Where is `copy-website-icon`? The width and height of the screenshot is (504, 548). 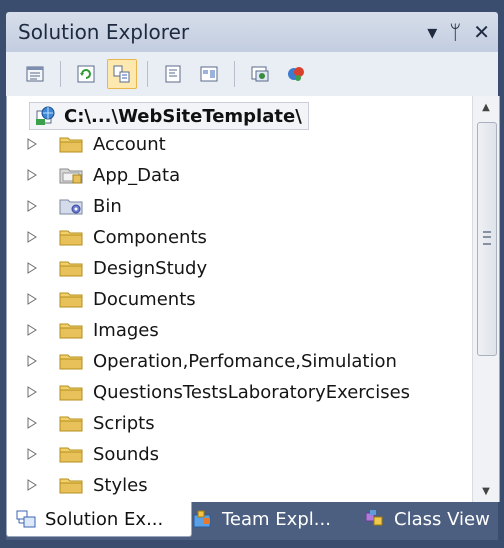
copy-website-icon is located at coordinates (260, 74).